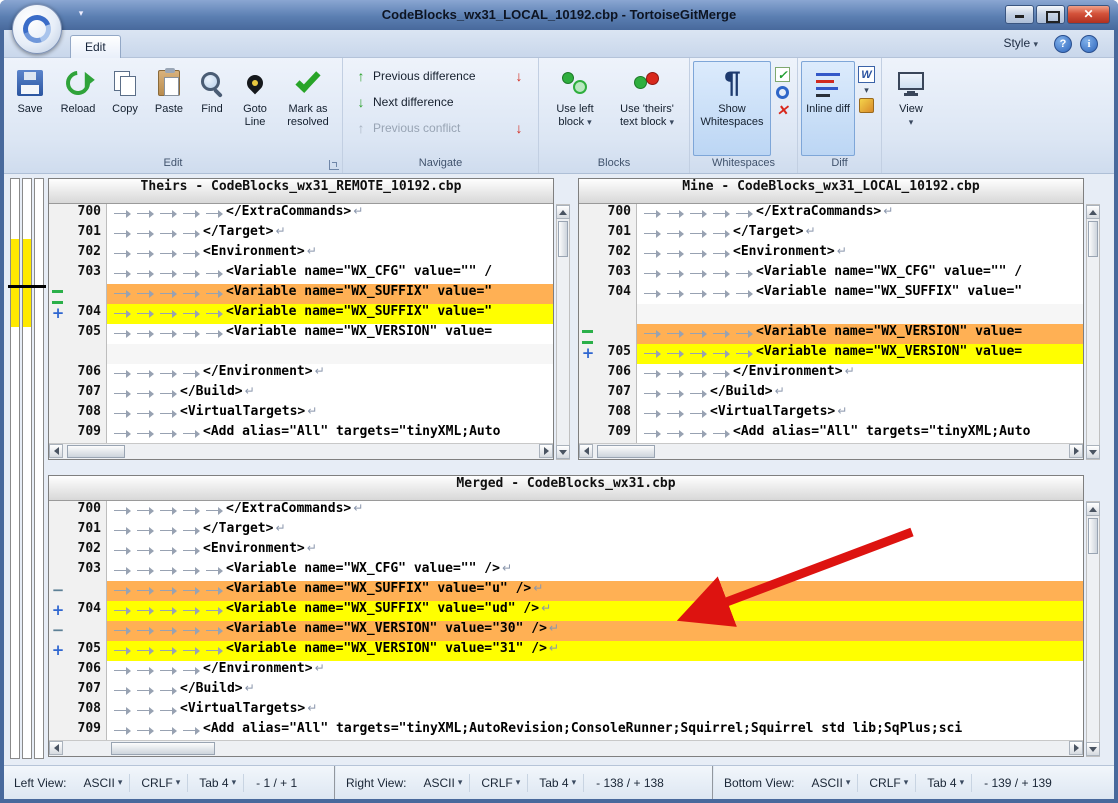  Describe the element at coordinates (301, 294) in the screenshot. I see `code-line: <Variable name="WX_SUFFIX" value="` at that location.